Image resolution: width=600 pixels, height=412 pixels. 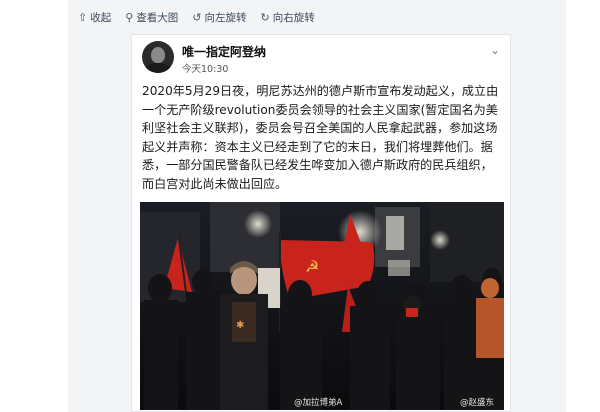 I want to click on rotate-right-icon: ↻, so click(x=265, y=17).